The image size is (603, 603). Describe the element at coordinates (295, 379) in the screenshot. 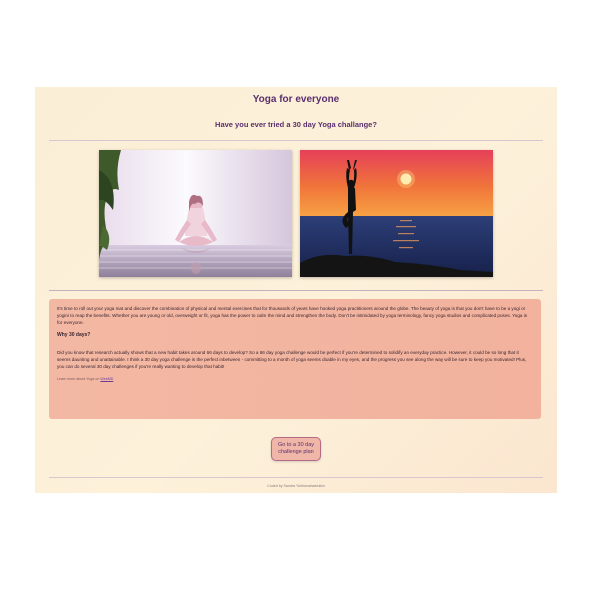

I see `source-note: Learn more about Yoga on WebMD` at that location.